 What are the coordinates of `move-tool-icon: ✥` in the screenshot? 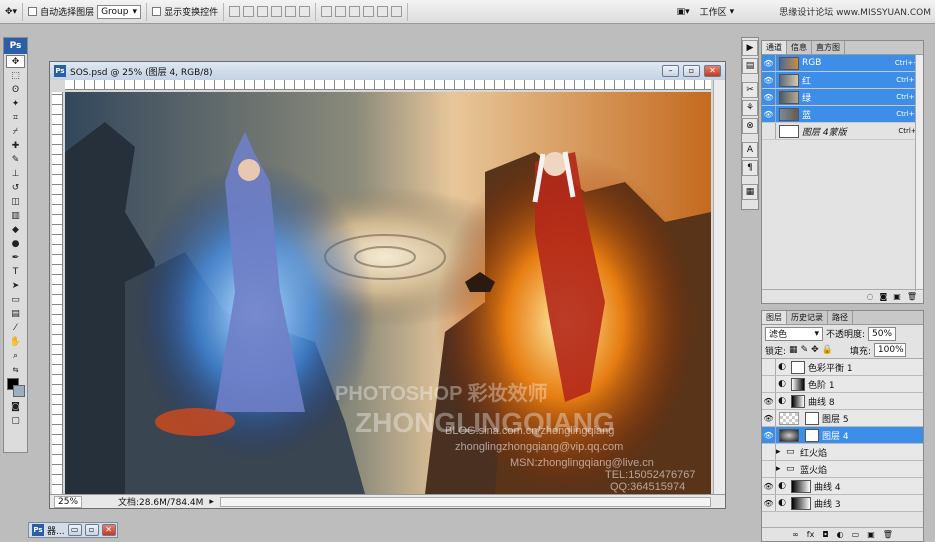 It's located at (15, 61).